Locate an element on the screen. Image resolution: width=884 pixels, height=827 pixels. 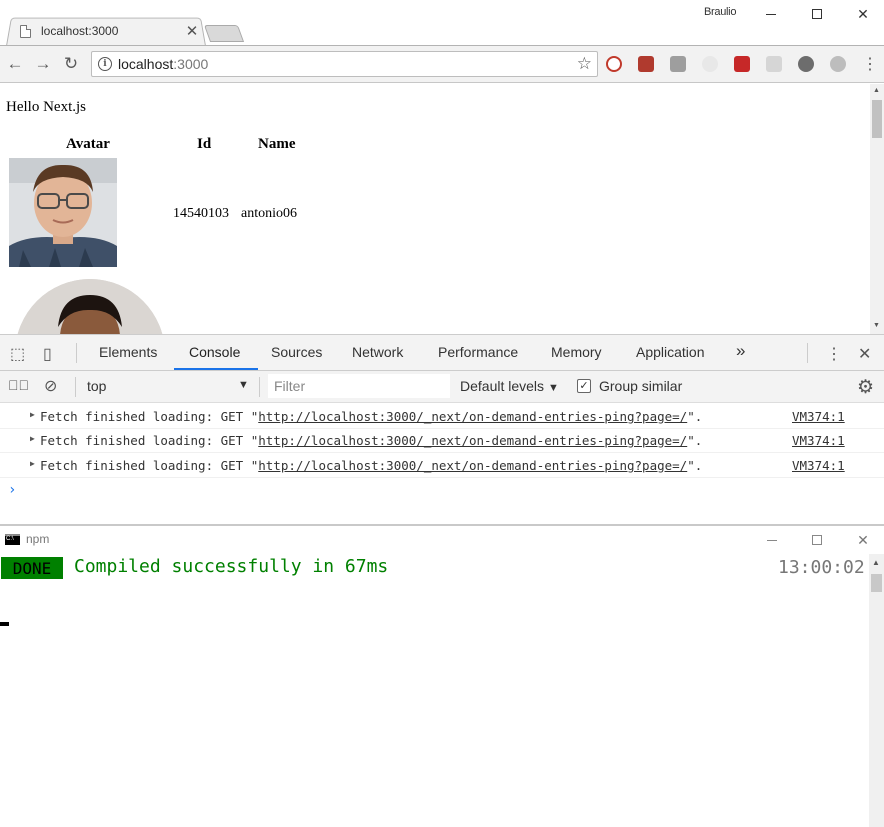
window-minimize-button is located at coordinates (771, 14).